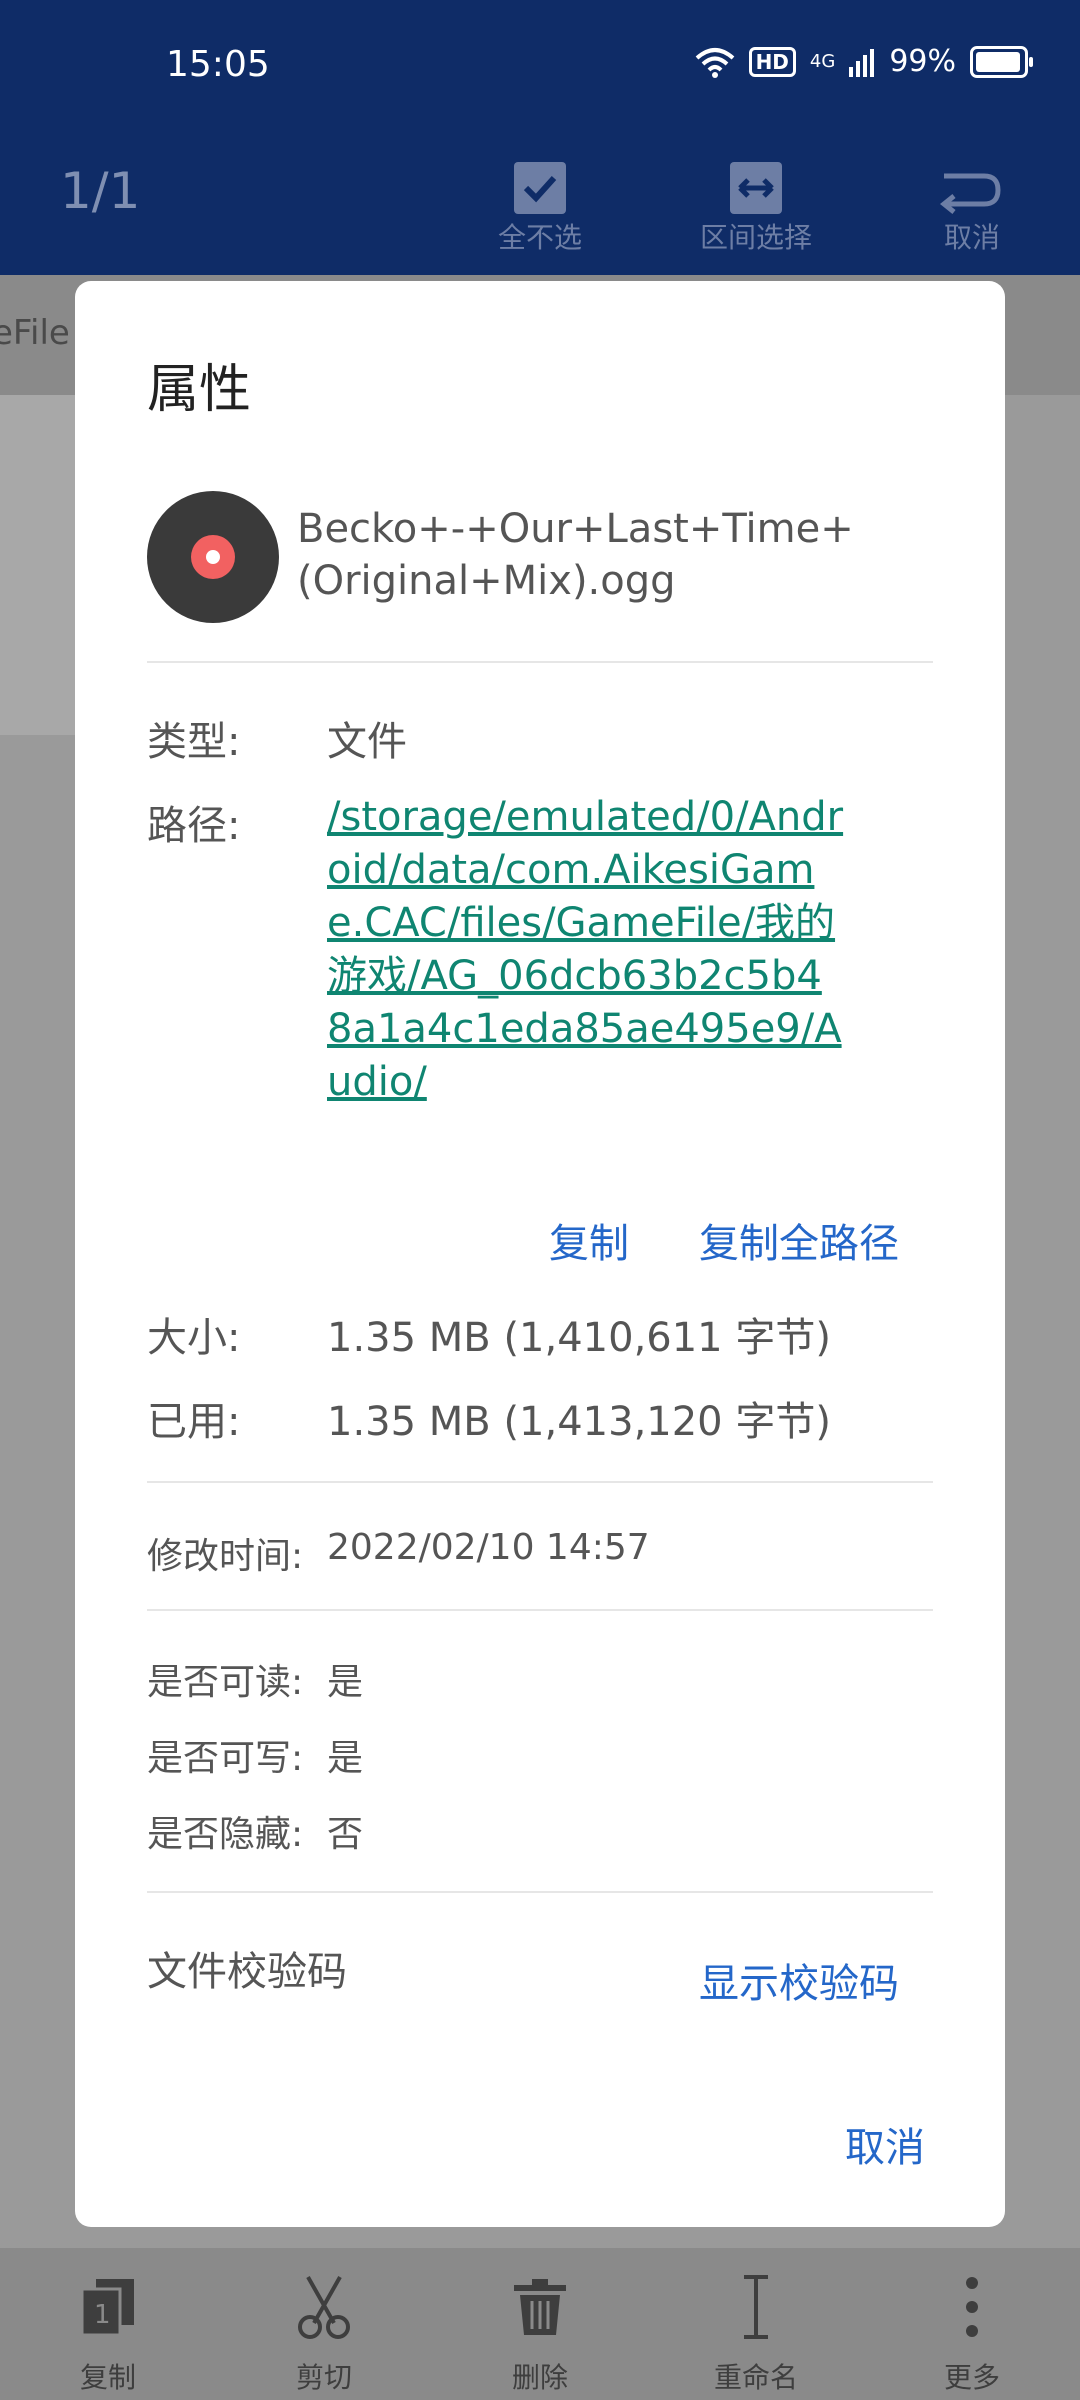 This screenshot has width=1080, height=2400. What do you see at coordinates (799, 1240) in the screenshot?
I see `copy-full-path-button: 复制全路径` at bounding box center [799, 1240].